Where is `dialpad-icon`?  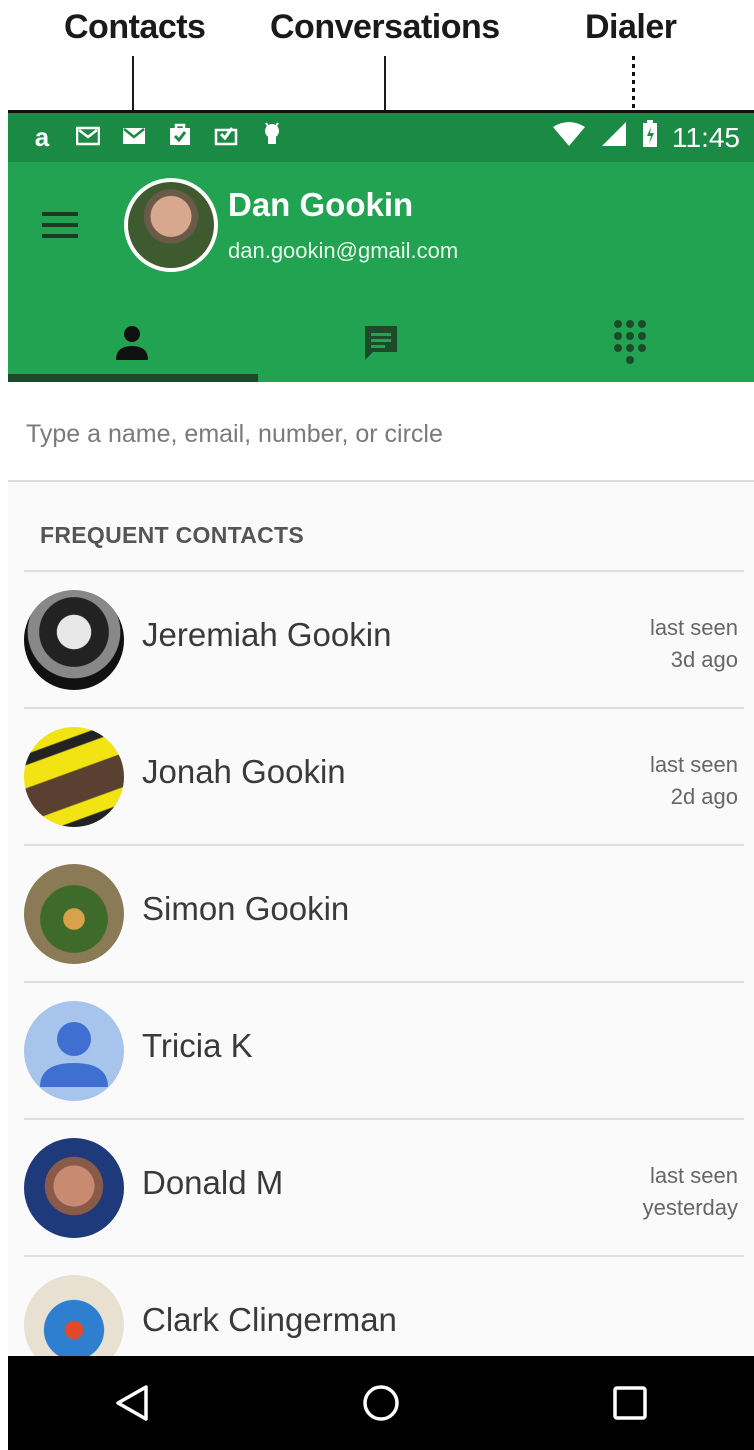 dialpad-icon is located at coordinates (630, 344).